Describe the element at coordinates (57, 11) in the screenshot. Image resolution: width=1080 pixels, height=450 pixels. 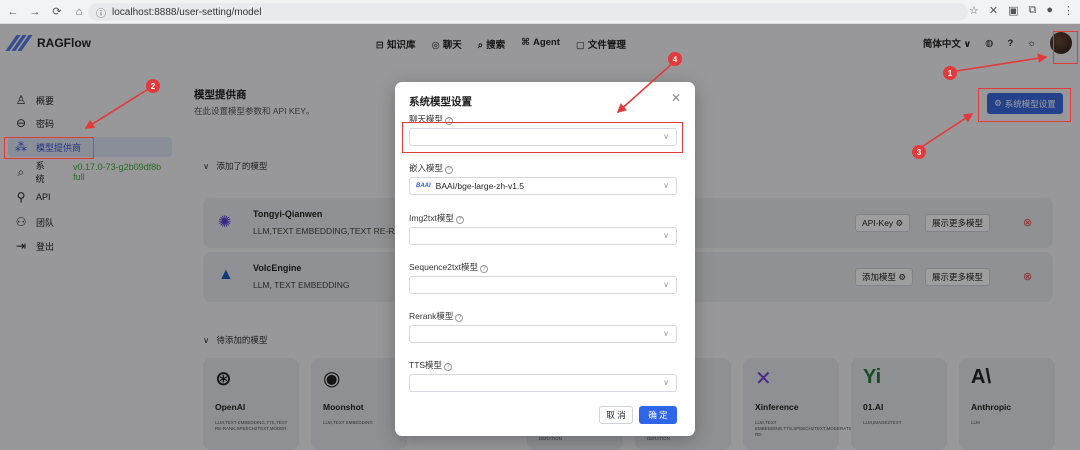
I see `reload-icon: ⟳` at that location.